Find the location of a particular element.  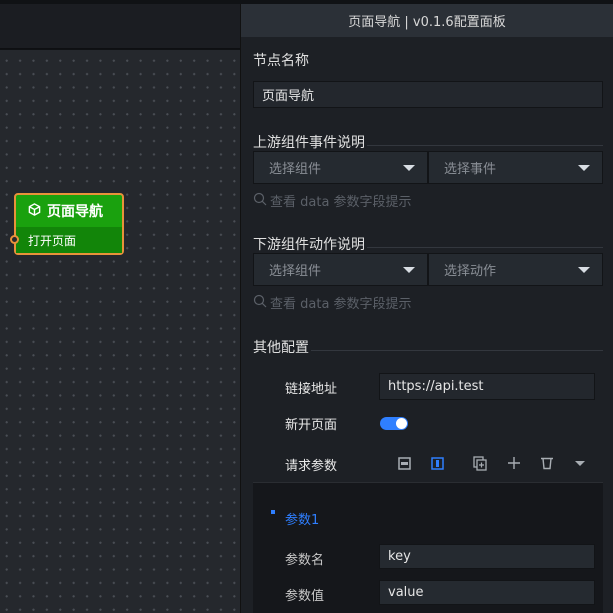

upstream-component-select: 选择组件 is located at coordinates (340, 167).